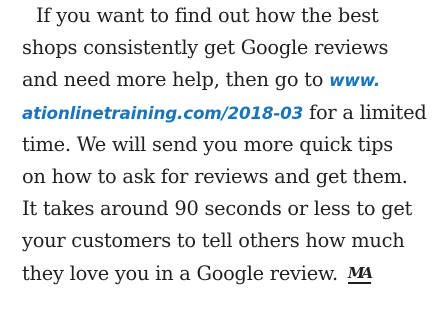 The image size is (433, 310). What do you see at coordinates (208, 144) in the screenshot?
I see `paragraph-line: time. We will send you more quick tips` at bounding box center [208, 144].